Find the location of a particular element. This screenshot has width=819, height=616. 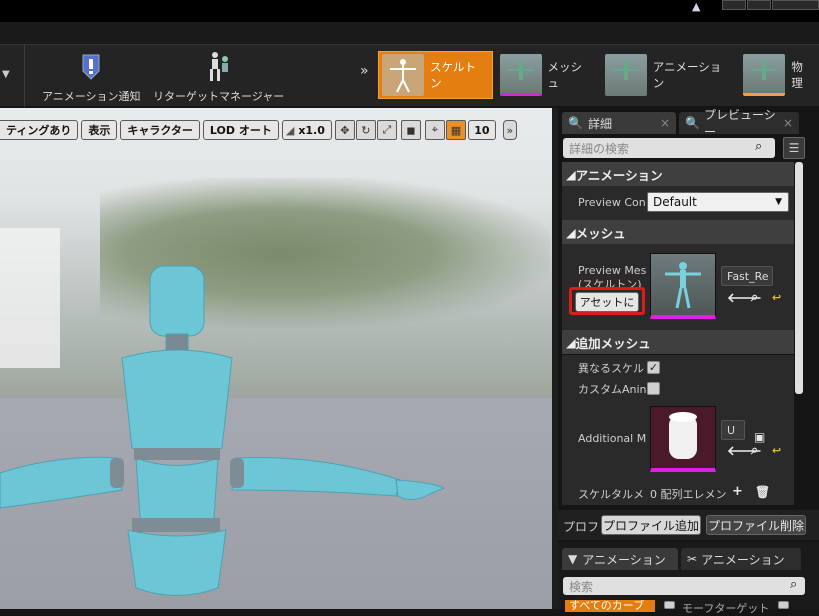

lod-button: LOD オート is located at coordinates (240, 130).